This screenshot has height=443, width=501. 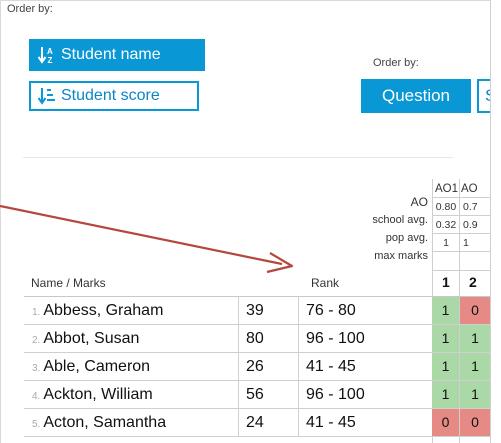 What do you see at coordinates (147, 239) in the screenshot?
I see `annotation-arrow-icon` at bounding box center [147, 239].